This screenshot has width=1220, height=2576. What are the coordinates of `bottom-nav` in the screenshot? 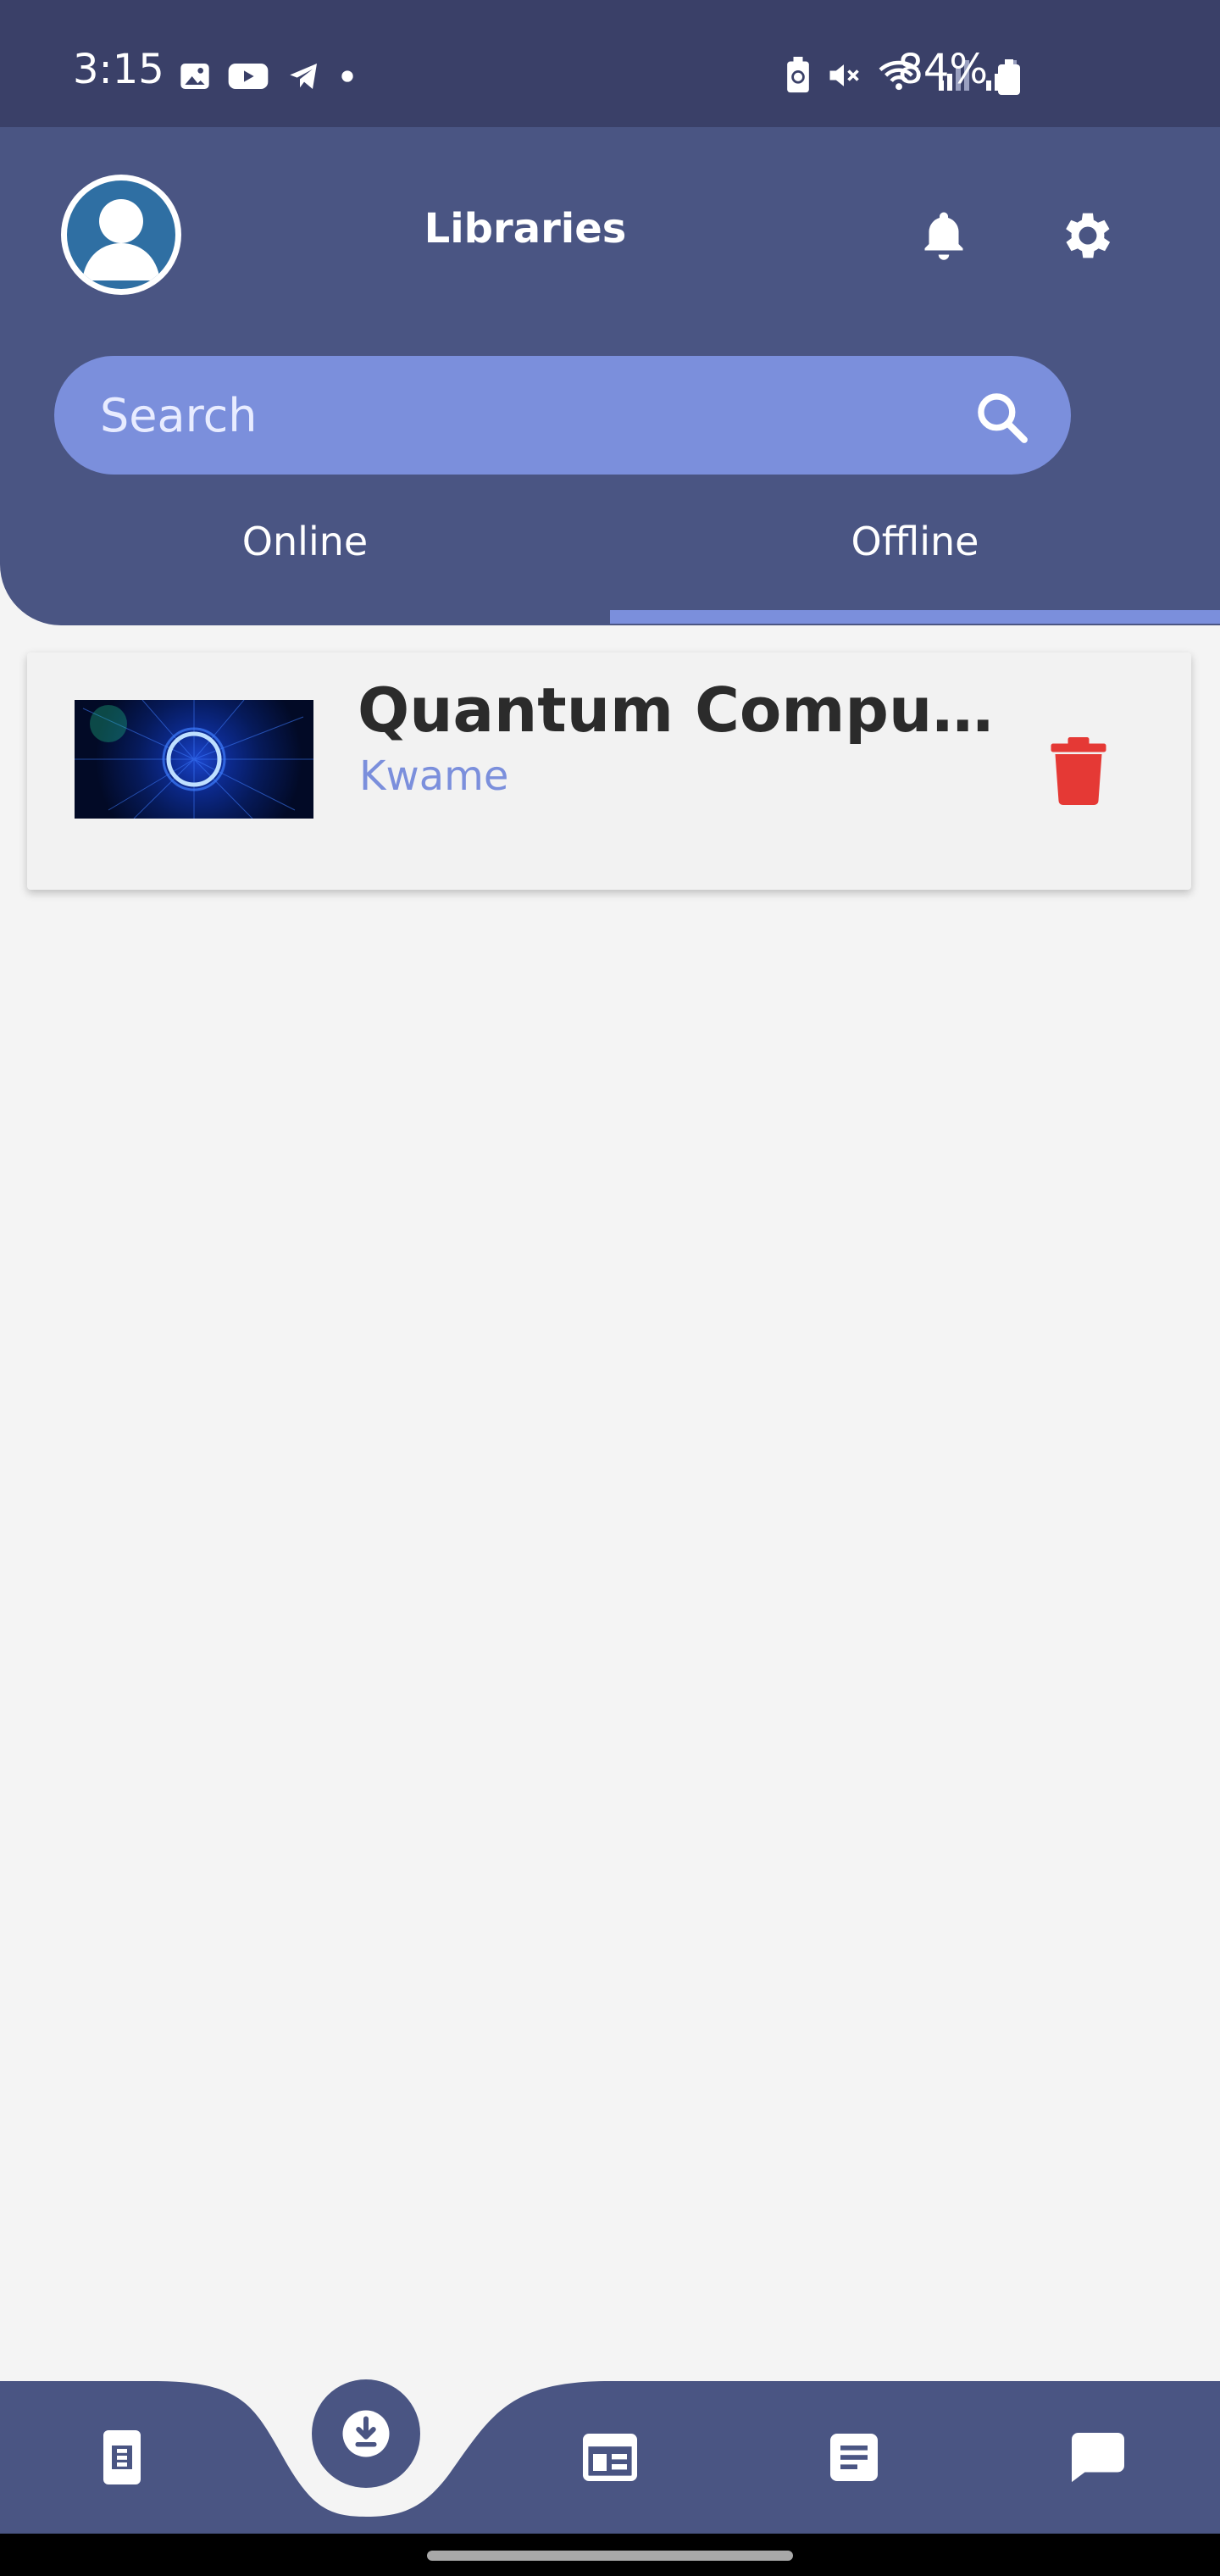 It's located at (610, 2456).